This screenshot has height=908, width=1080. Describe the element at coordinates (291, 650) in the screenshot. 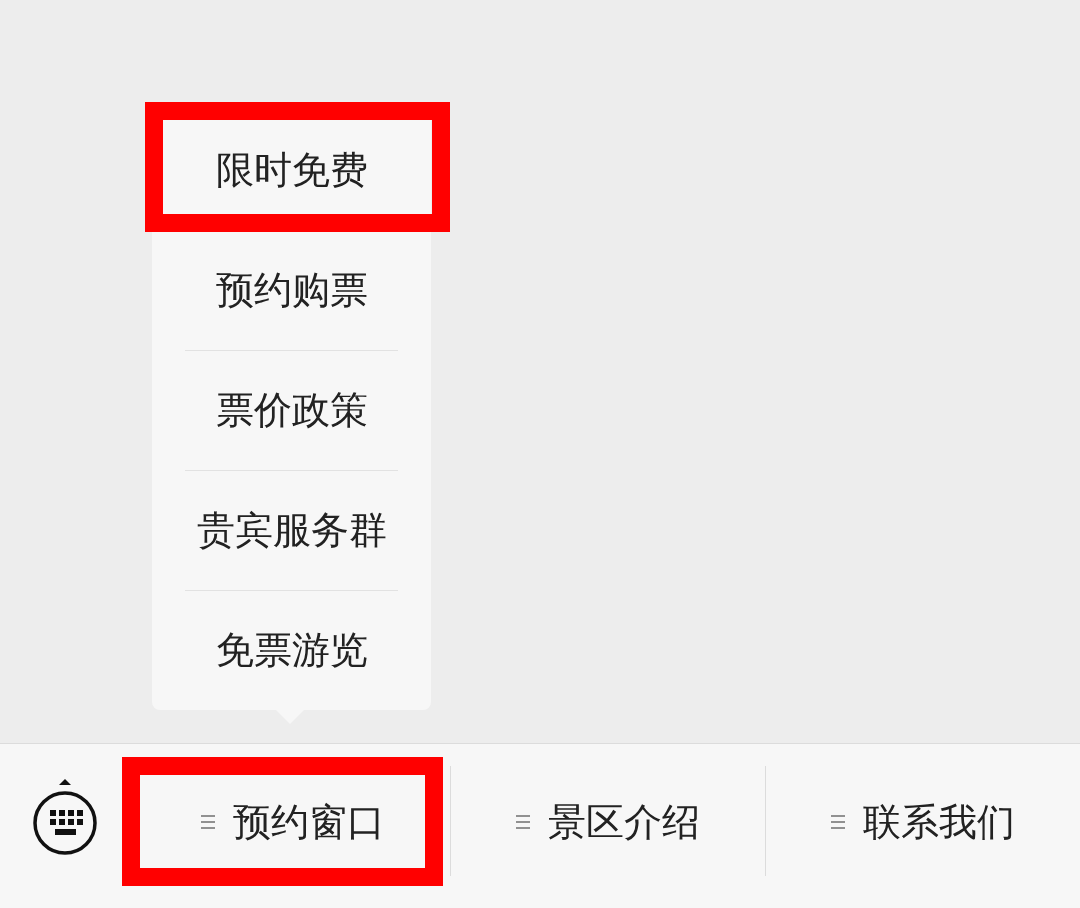

I see `menu-item: 免票游览` at that location.